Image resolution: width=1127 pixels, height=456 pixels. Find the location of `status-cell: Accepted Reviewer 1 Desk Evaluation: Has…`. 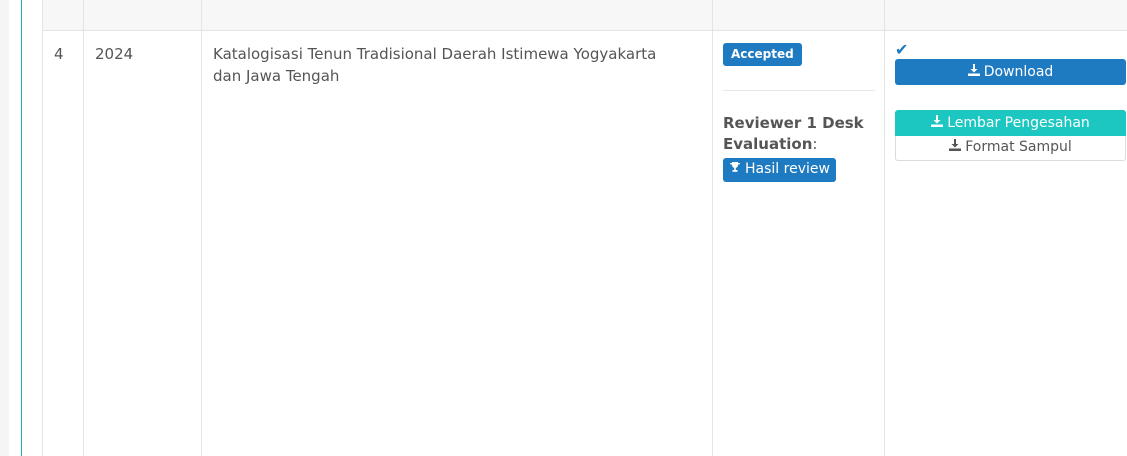

status-cell: Accepted Reviewer 1 Desk Evaluation: Has… is located at coordinates (798, 243).